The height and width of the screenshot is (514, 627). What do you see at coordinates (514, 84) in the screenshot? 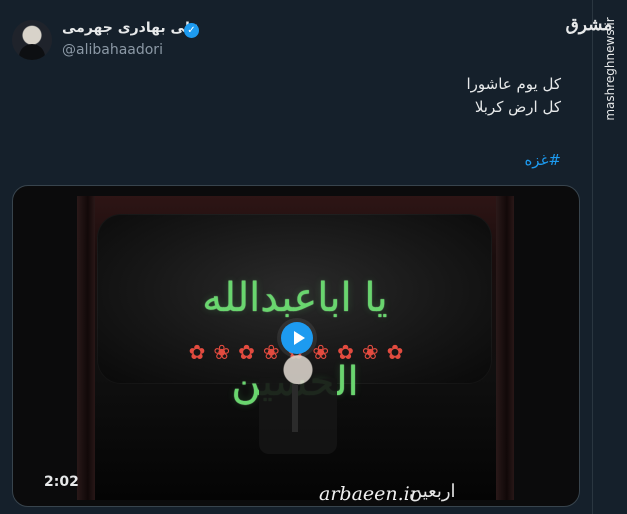
I see `tweet-line-1: کل یوم عاشورا` at bounding box center [514, 84].